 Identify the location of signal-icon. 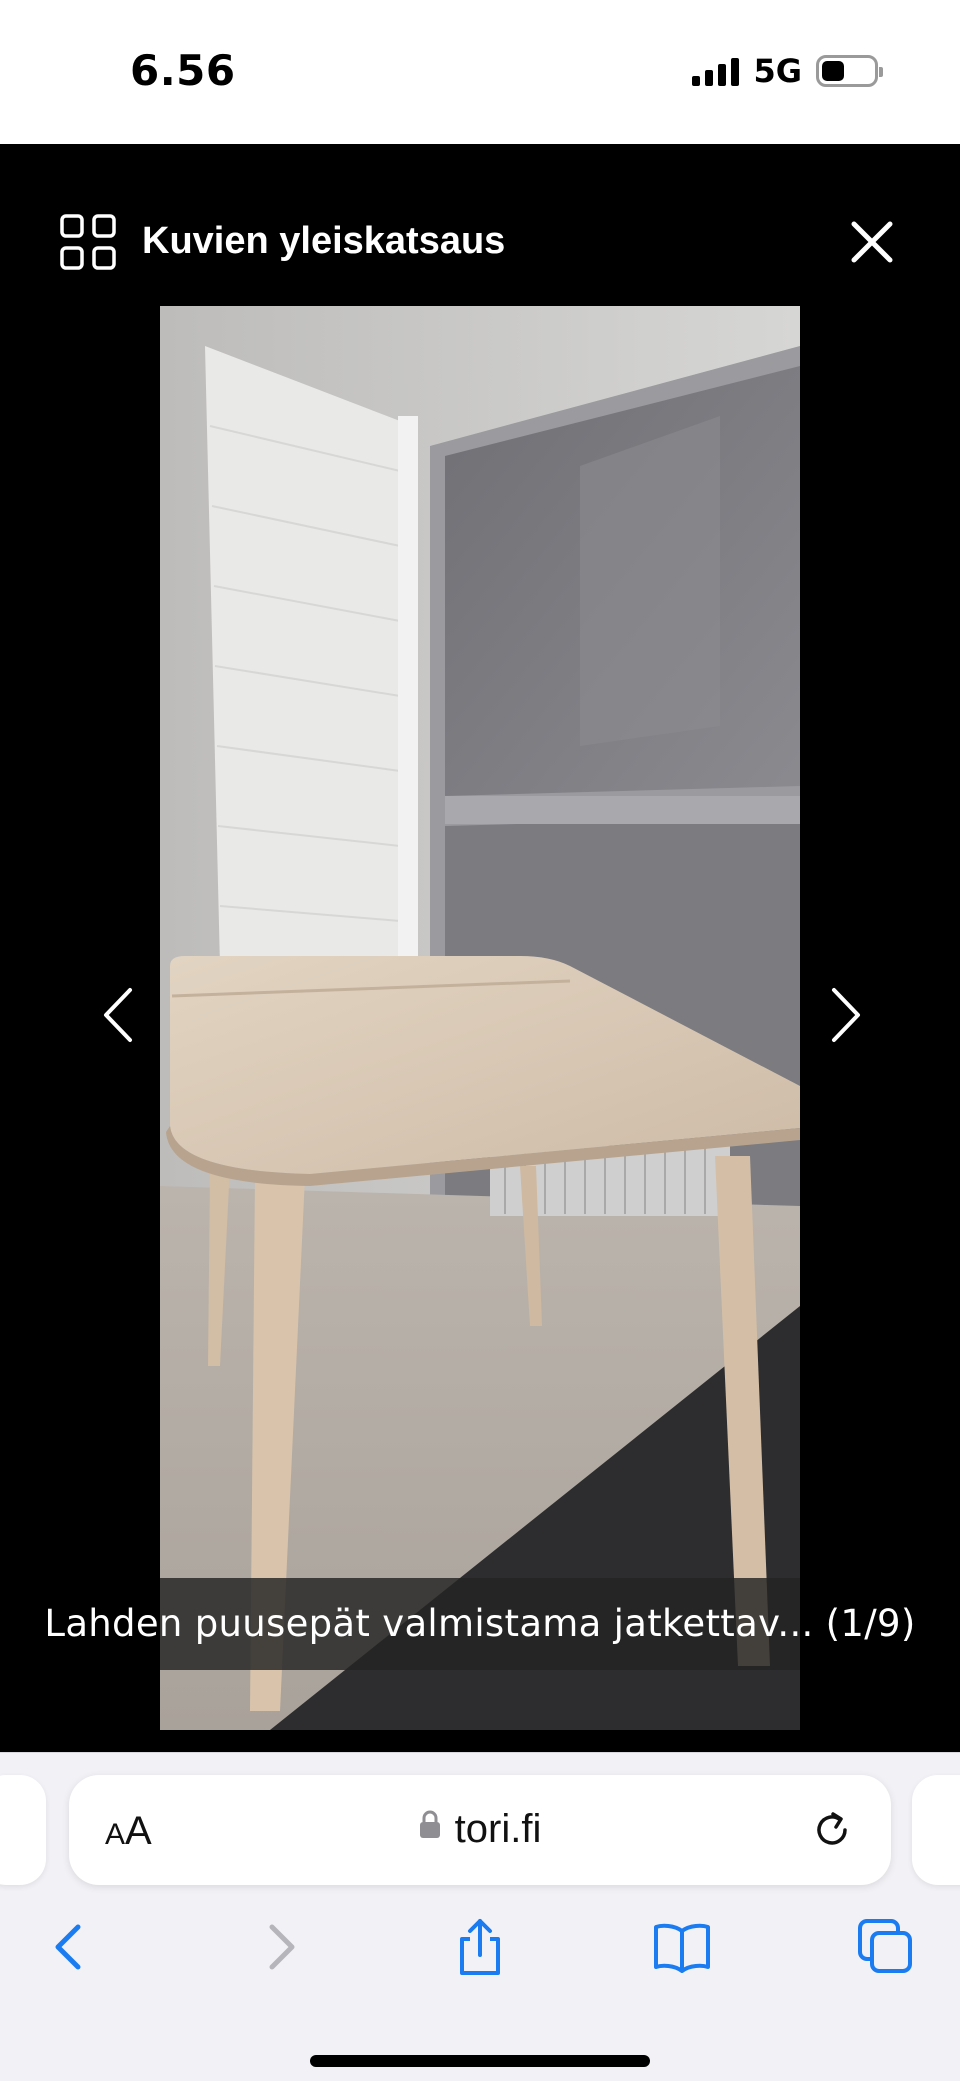
(716, 71).